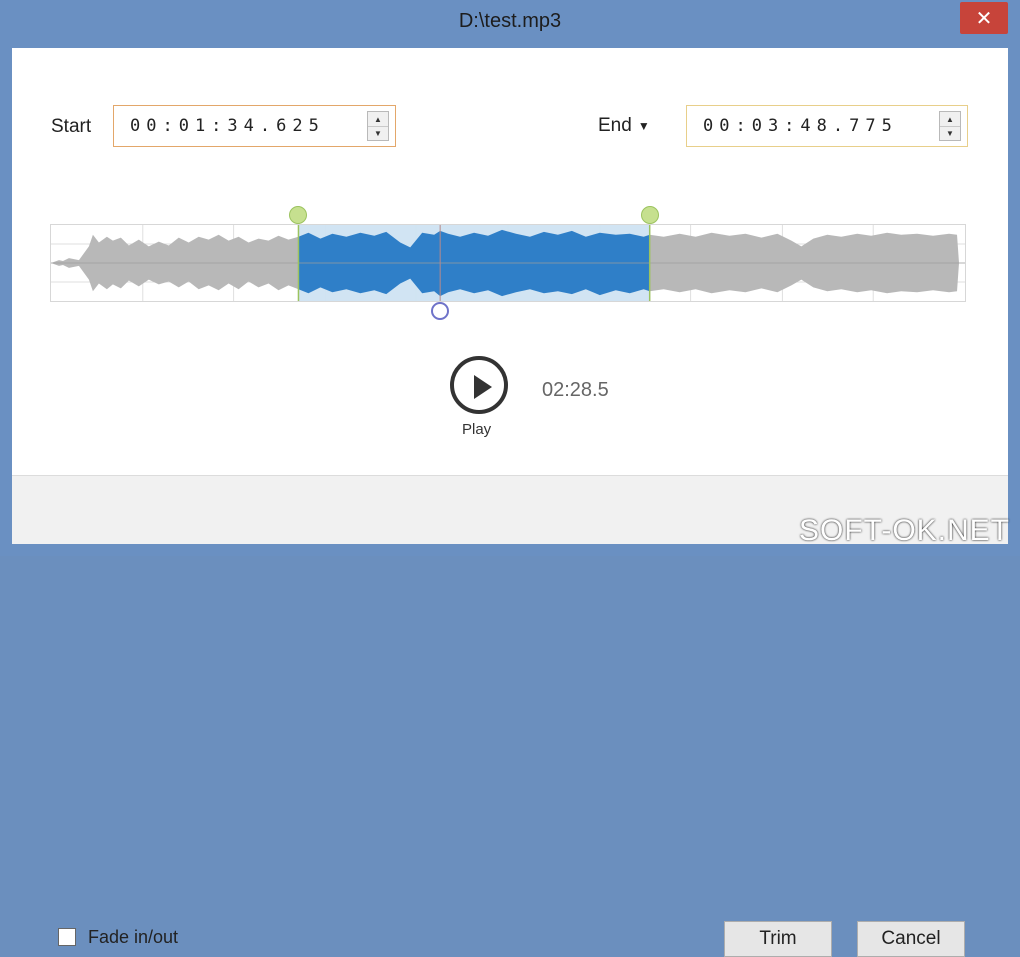 Image resolution: width=1020 pixels, height=957 pixels. Describe the element at coordinates (298, 215) in the screenshot. I see `start-marker-handle` at that location.